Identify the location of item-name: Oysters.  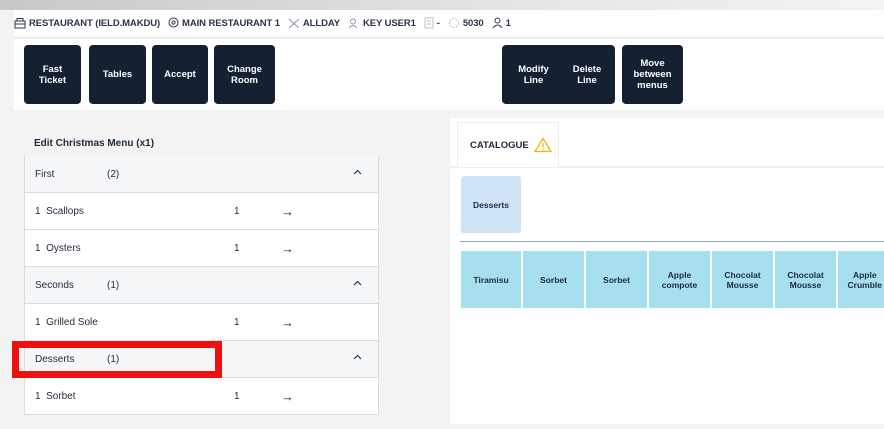
(63, 248).